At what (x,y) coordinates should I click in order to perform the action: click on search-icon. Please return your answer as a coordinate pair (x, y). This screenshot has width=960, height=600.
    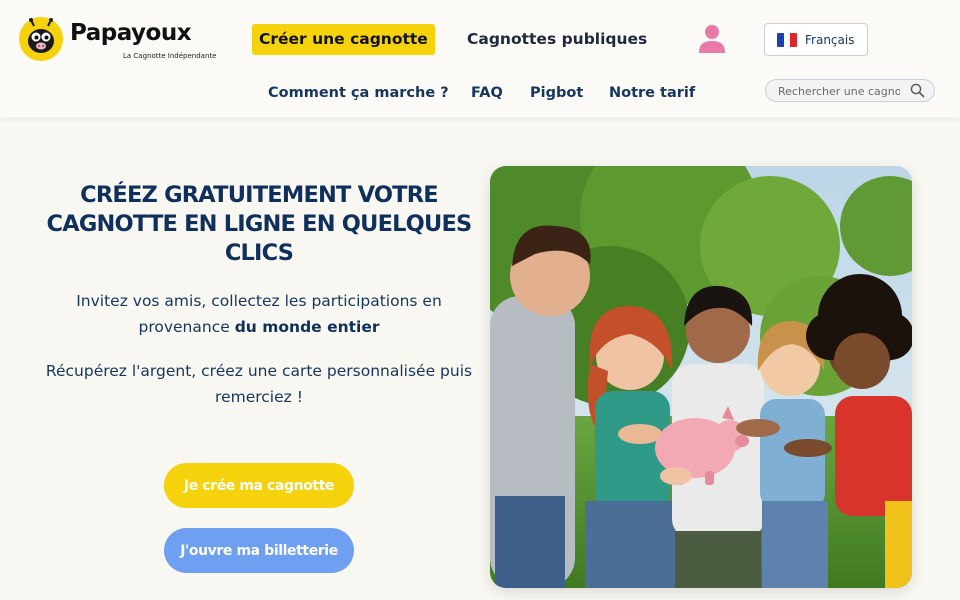
    Looking at the image, I should click on (917, 90).